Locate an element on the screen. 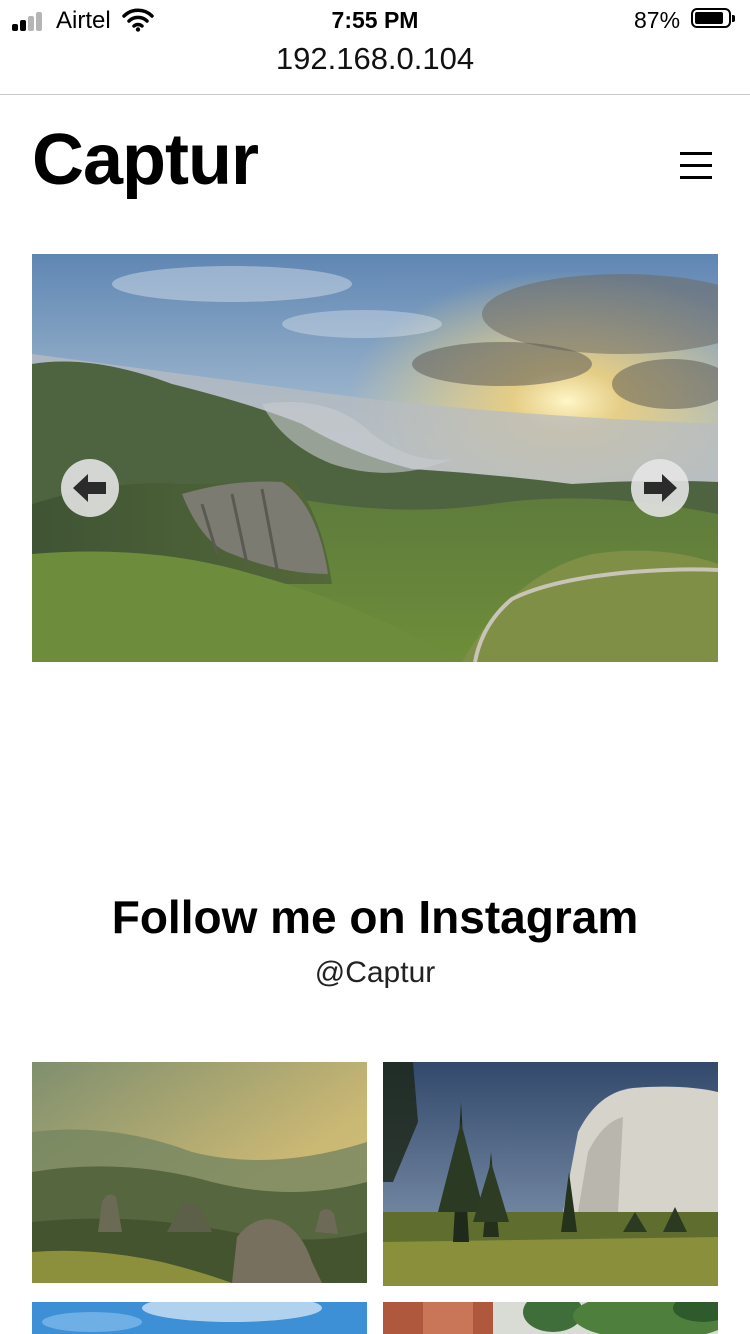 This screenshot has height=1334, width=750. hamburger-menu-icon is located at coordinates (697, 167).